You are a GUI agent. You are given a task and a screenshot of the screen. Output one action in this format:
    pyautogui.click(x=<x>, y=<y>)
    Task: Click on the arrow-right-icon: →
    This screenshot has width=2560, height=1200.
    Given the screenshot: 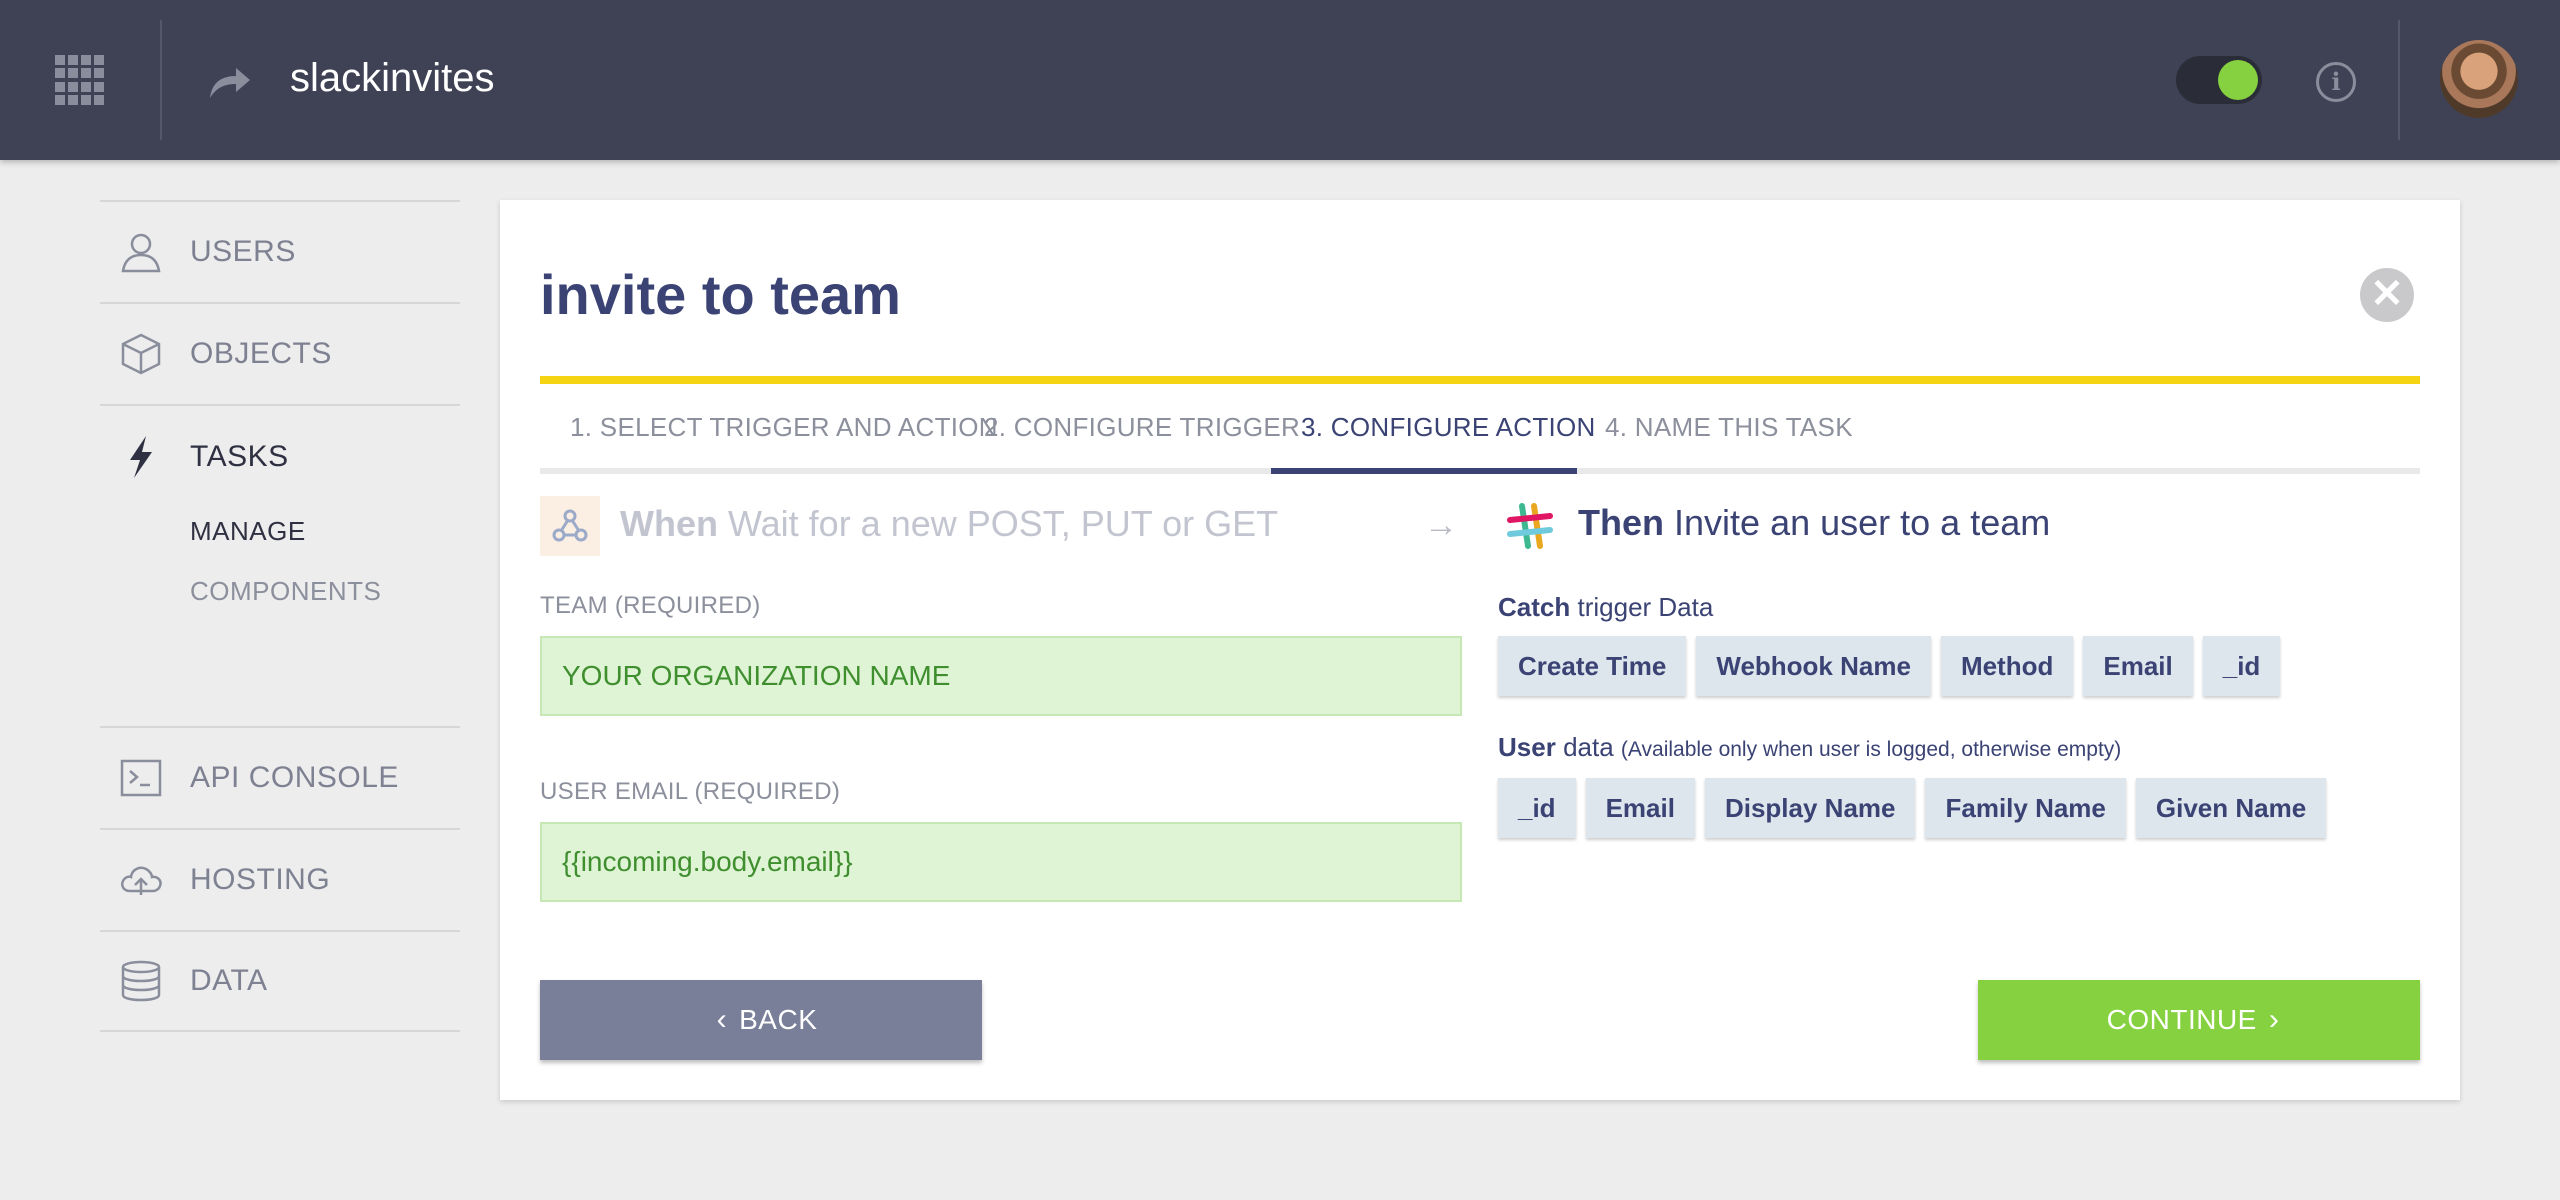 What is the action you would take?
    pyautogui.click(x=1441, y=525)
    